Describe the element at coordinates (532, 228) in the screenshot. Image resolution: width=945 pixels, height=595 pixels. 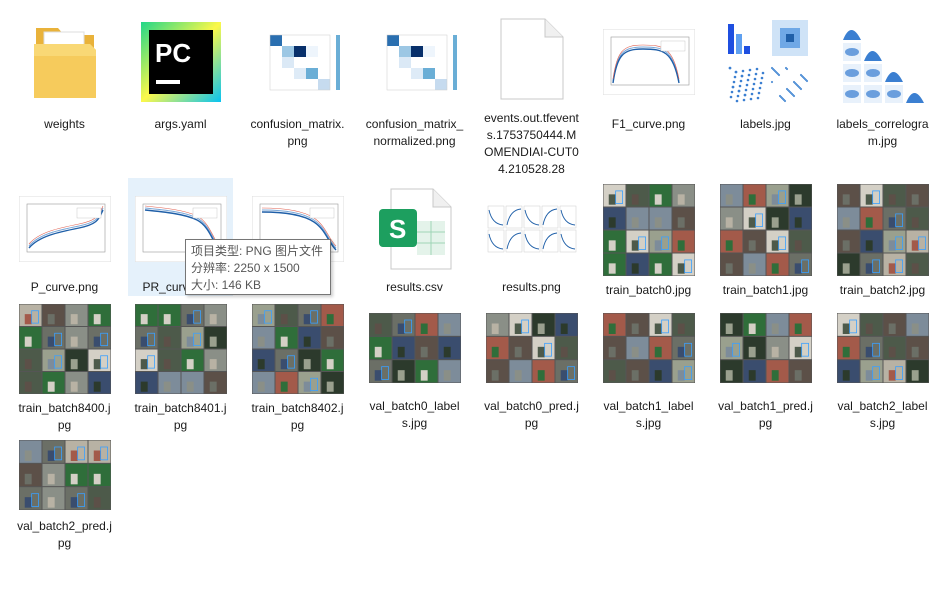
I see `results-chart-thumbnail` at that location.